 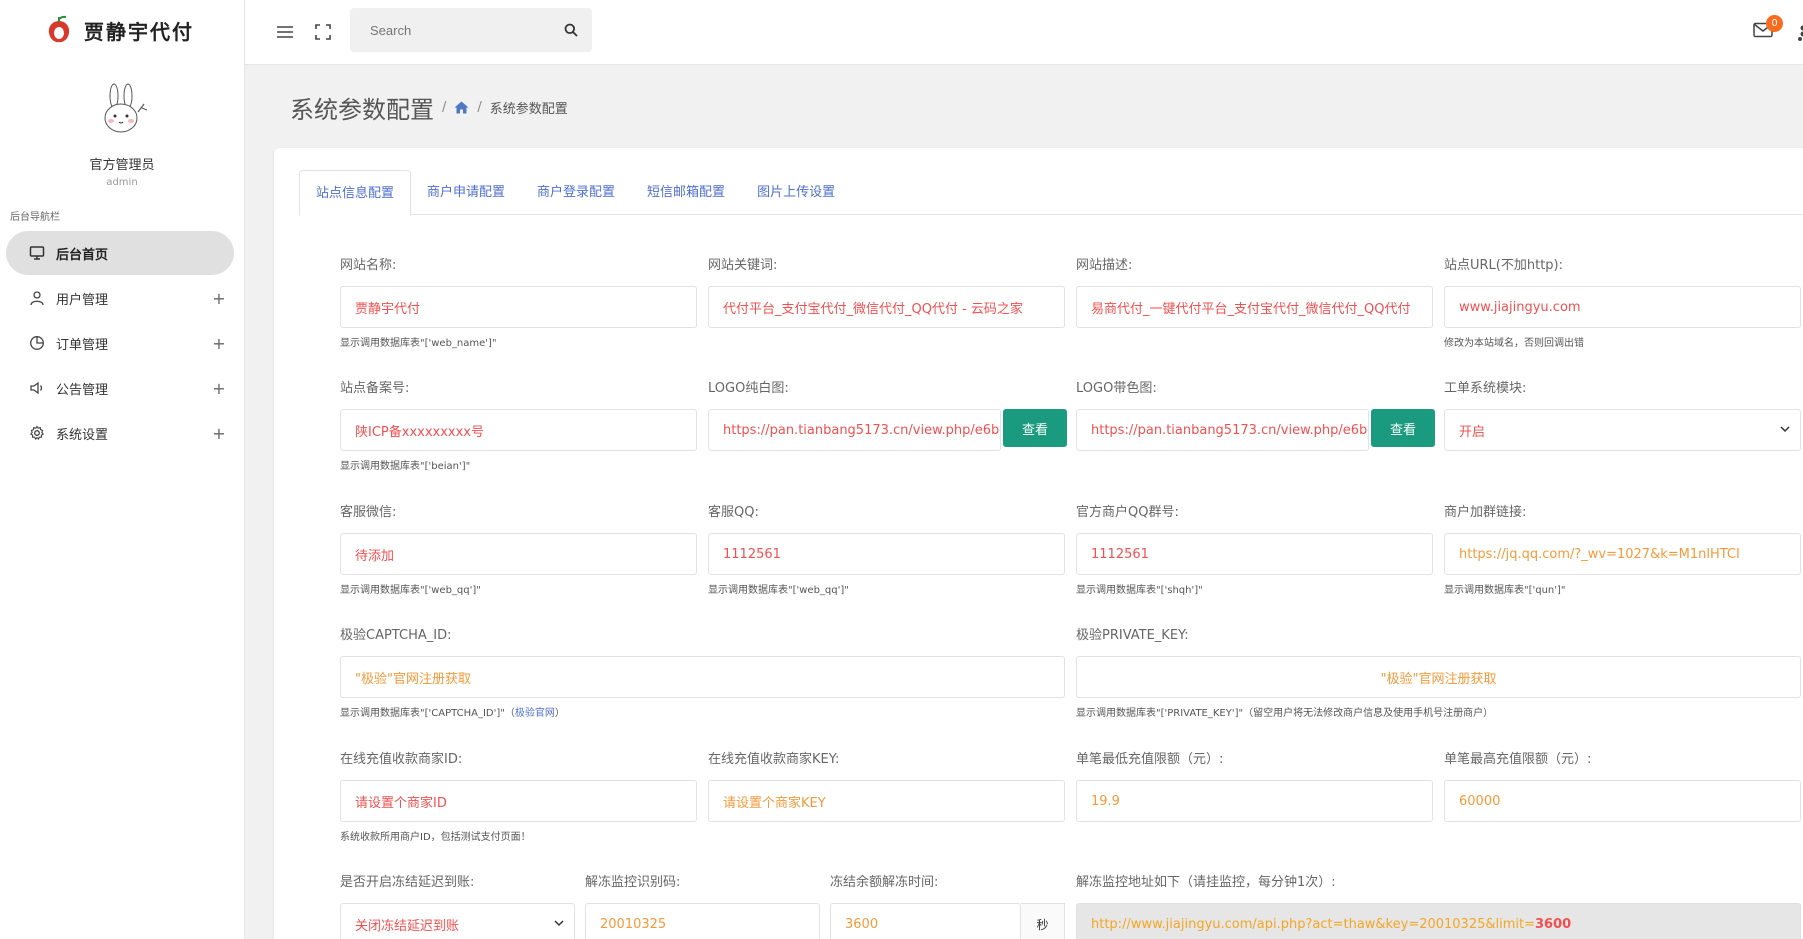 What do you see at coordinates (37, 298) in the screenshot?
I see `user-icon` at bounding box center [37, 298].